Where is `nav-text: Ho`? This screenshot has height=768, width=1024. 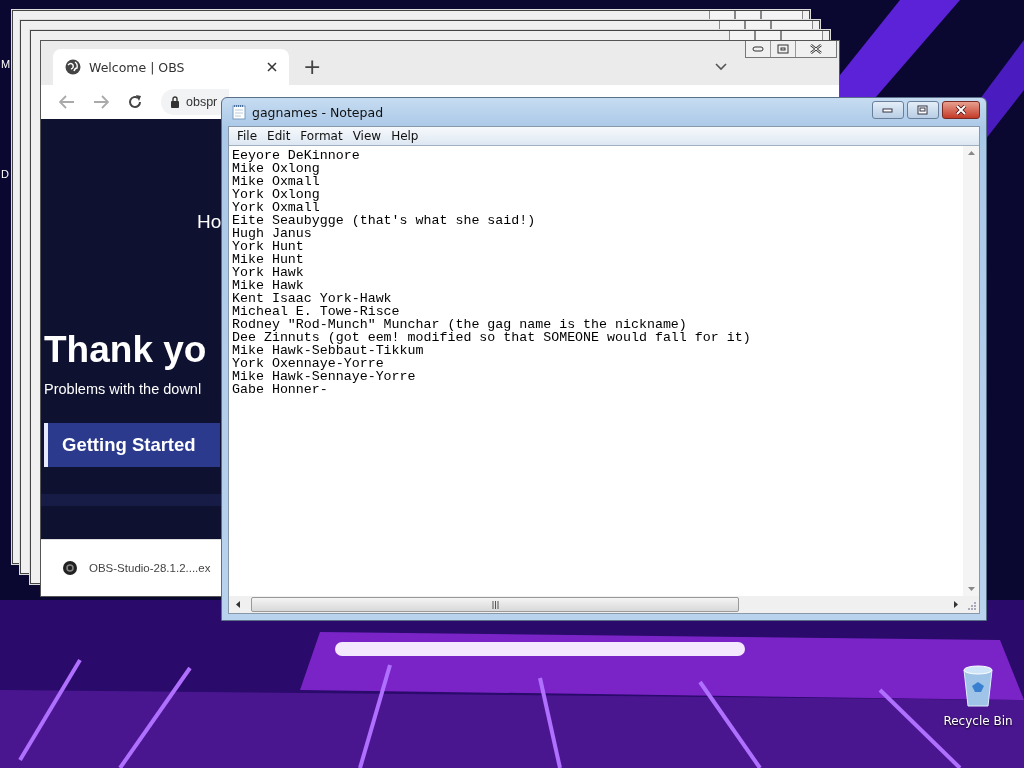 nav-text: Ho is located at coordinates (209, 222).